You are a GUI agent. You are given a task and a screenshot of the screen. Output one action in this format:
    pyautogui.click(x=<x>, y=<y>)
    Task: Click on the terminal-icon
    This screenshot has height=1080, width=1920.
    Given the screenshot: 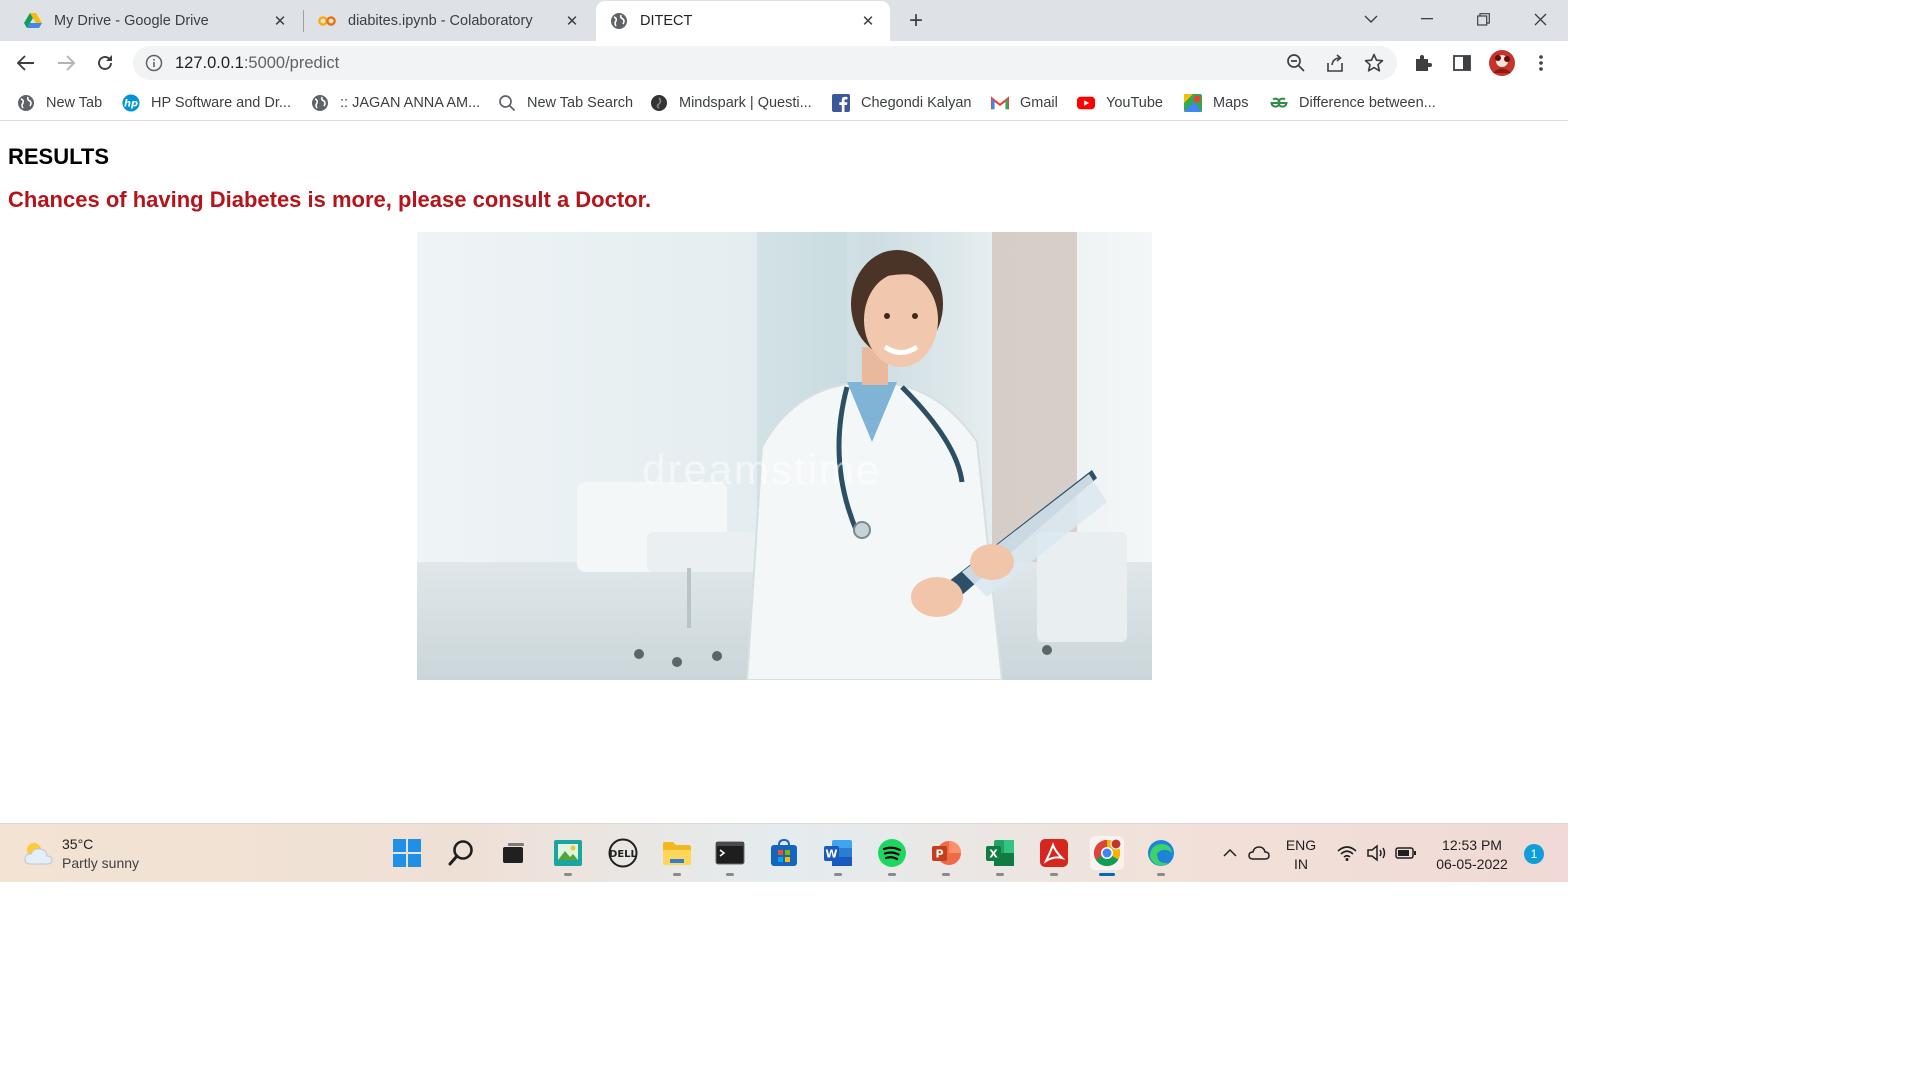 What is the action you would take?
    pyautogui.click(x=730, y=856)
    